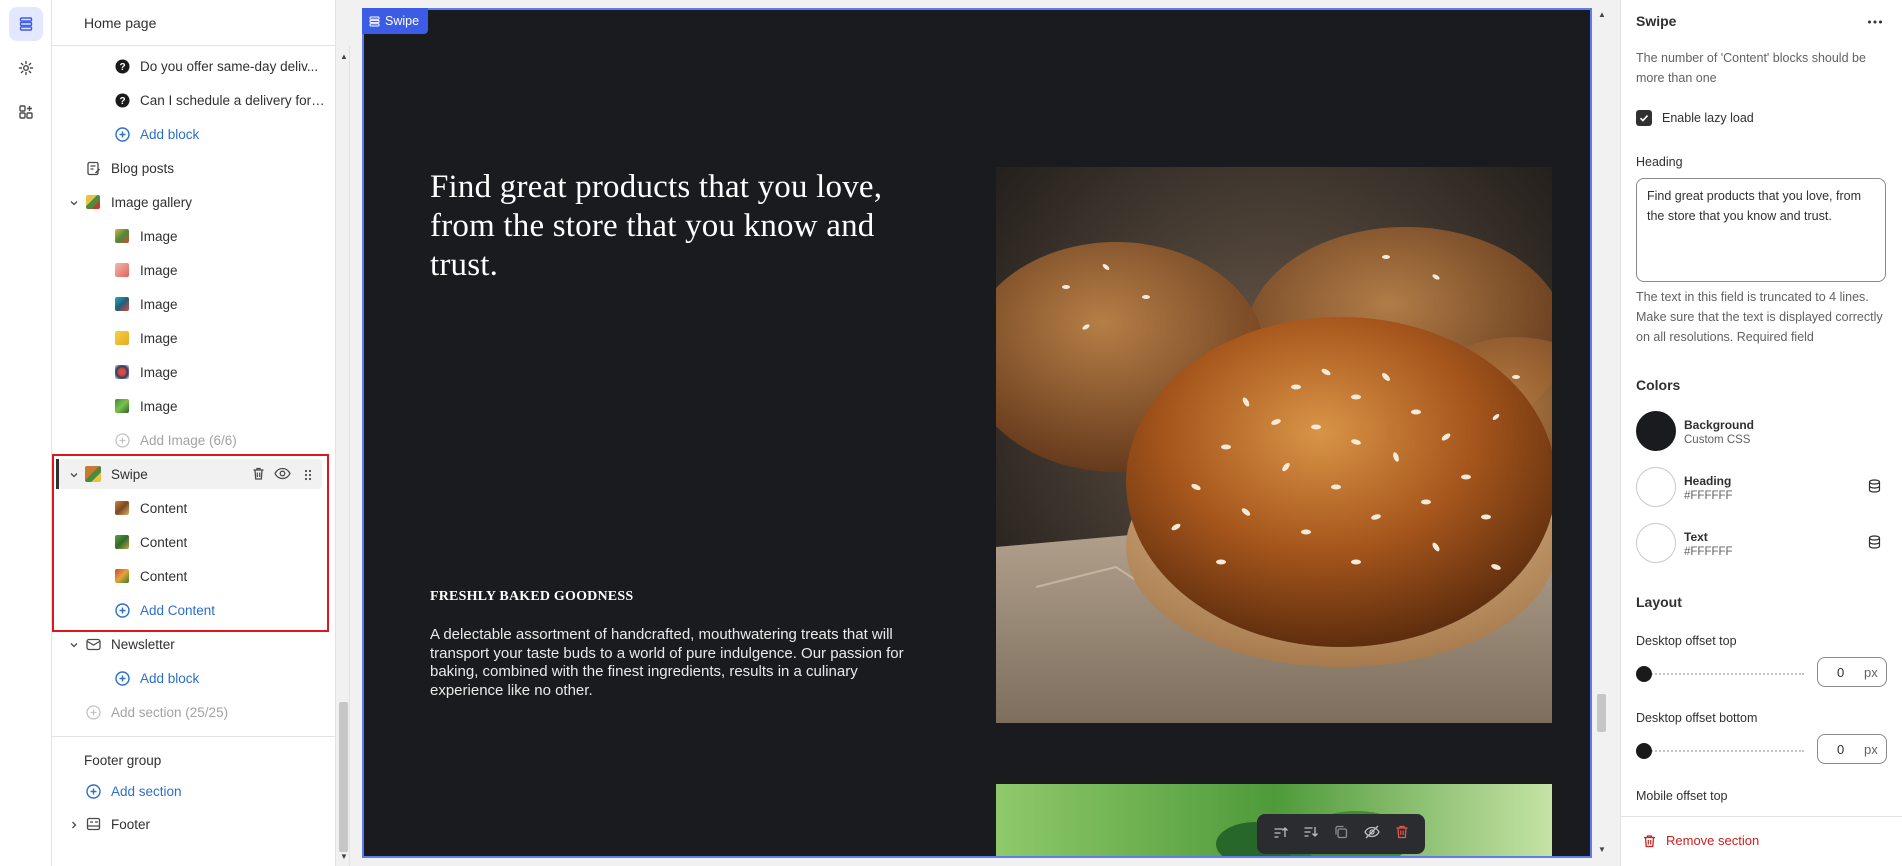  I want to click on desktop-offset-bottom-slider, so click(1724, 751).